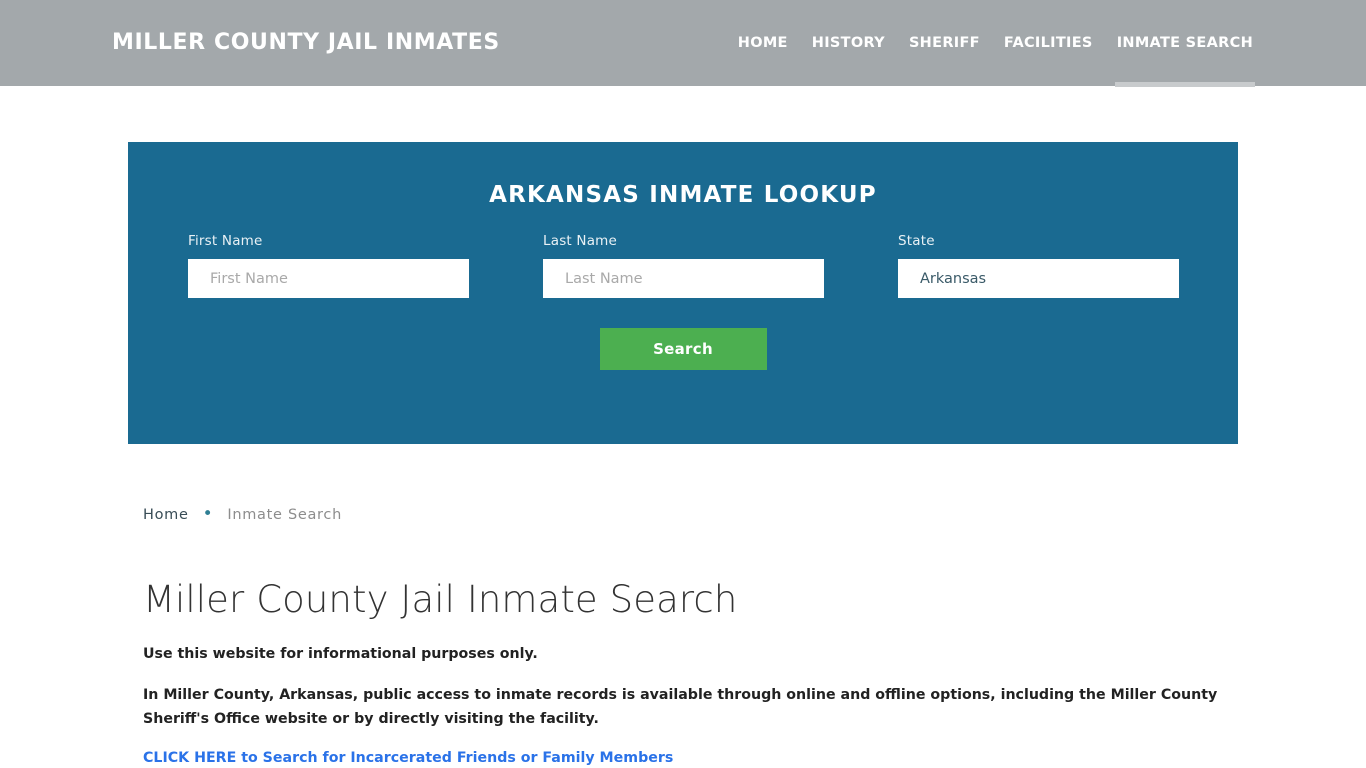  I want to click on search-button-container: Search, so click(683, 349).